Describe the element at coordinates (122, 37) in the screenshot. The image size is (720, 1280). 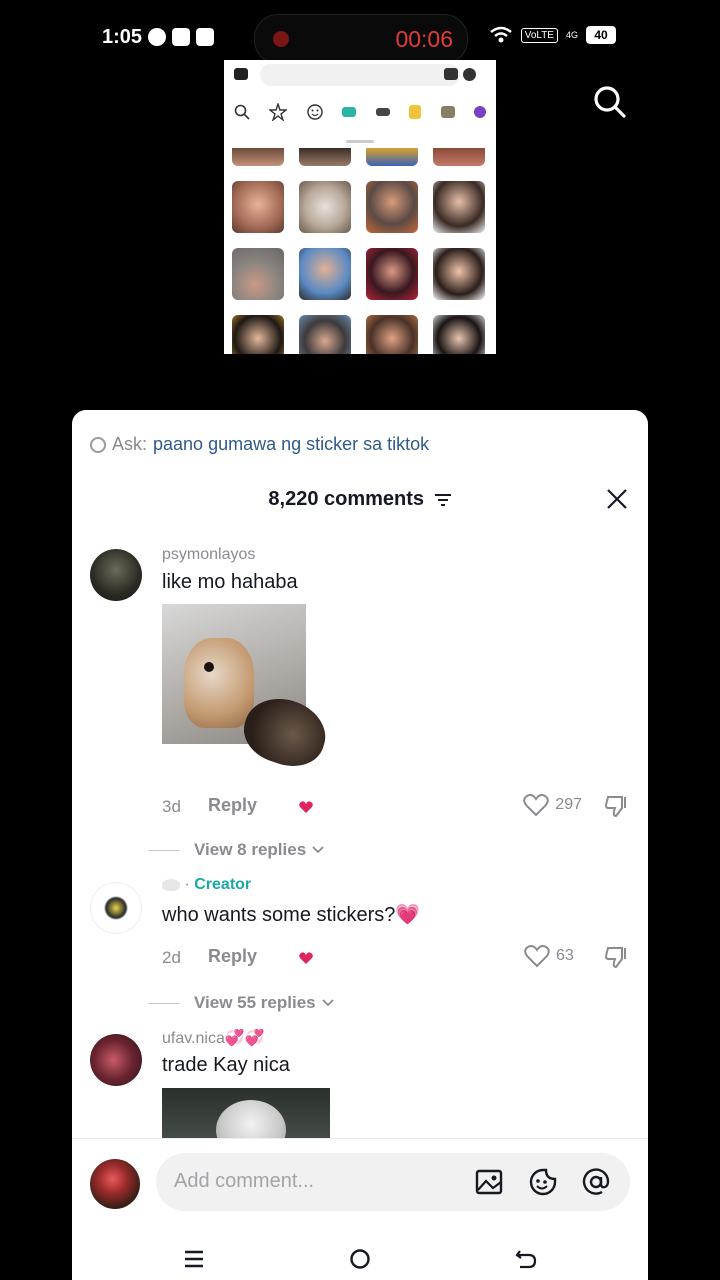
I see `status-time: 1:05` at that location.